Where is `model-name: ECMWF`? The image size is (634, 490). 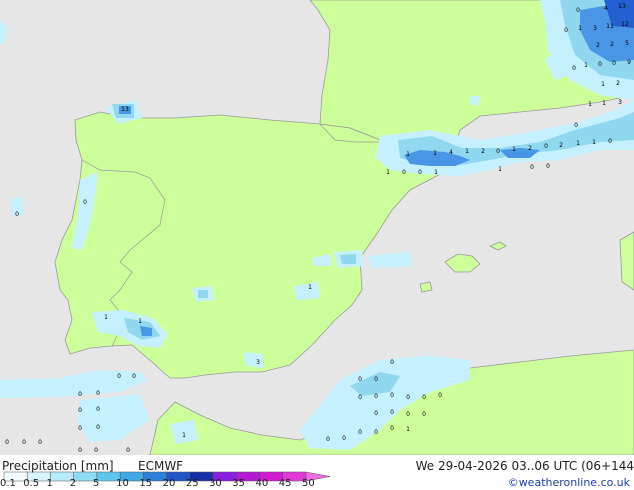
model-name: ECMWF is located at coordinates (161, 466).